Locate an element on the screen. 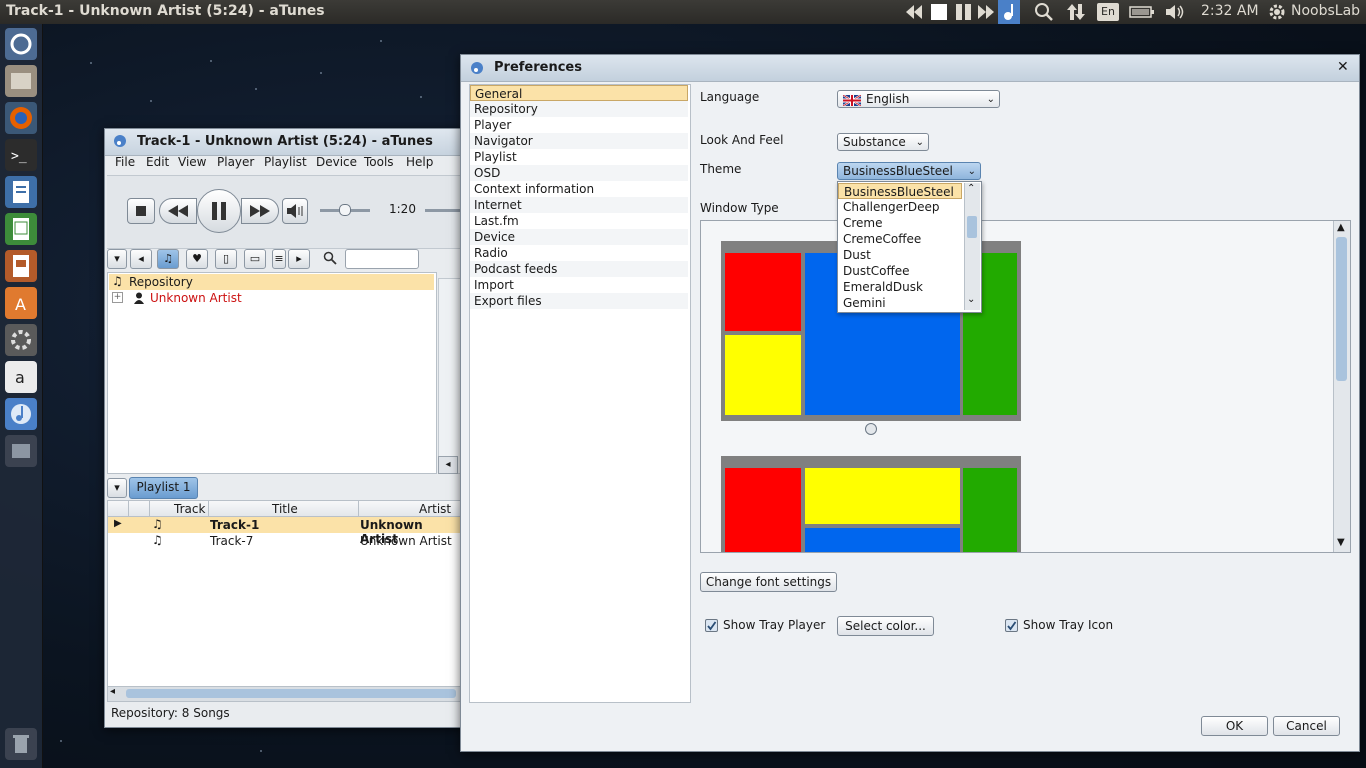  chevron-up-icon: ⌃ is located at coordinates (971, 188).